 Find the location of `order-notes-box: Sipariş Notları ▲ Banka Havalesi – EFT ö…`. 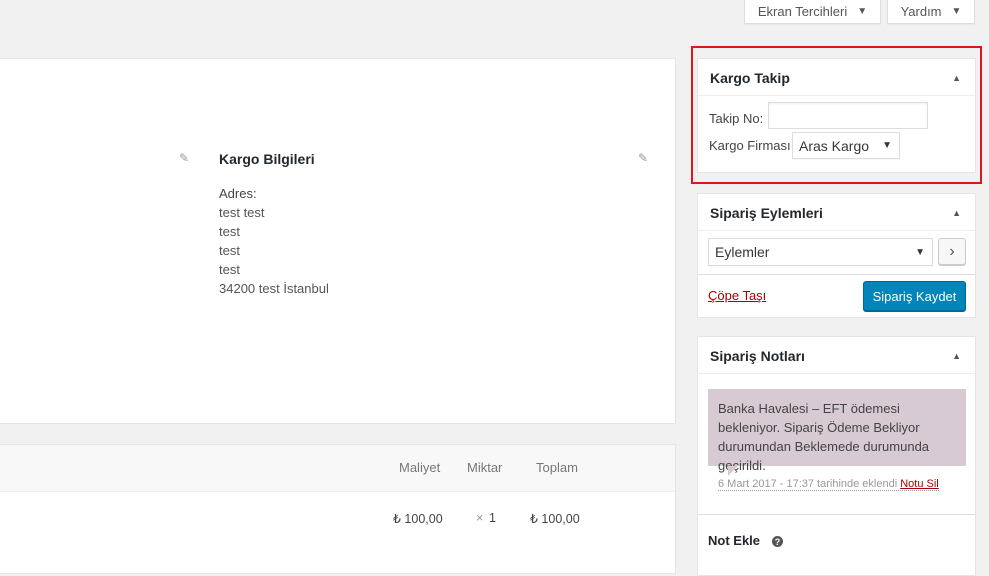

order-notes-box: Sipariş Notları ▲ Banka Havalesi – EFT ö… is located at coordinates (836, 456).